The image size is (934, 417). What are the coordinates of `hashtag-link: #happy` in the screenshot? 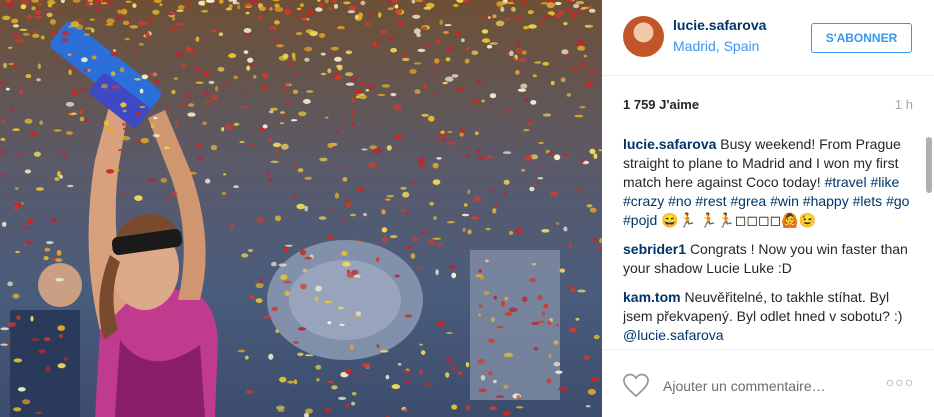 It's located at (826, 201).